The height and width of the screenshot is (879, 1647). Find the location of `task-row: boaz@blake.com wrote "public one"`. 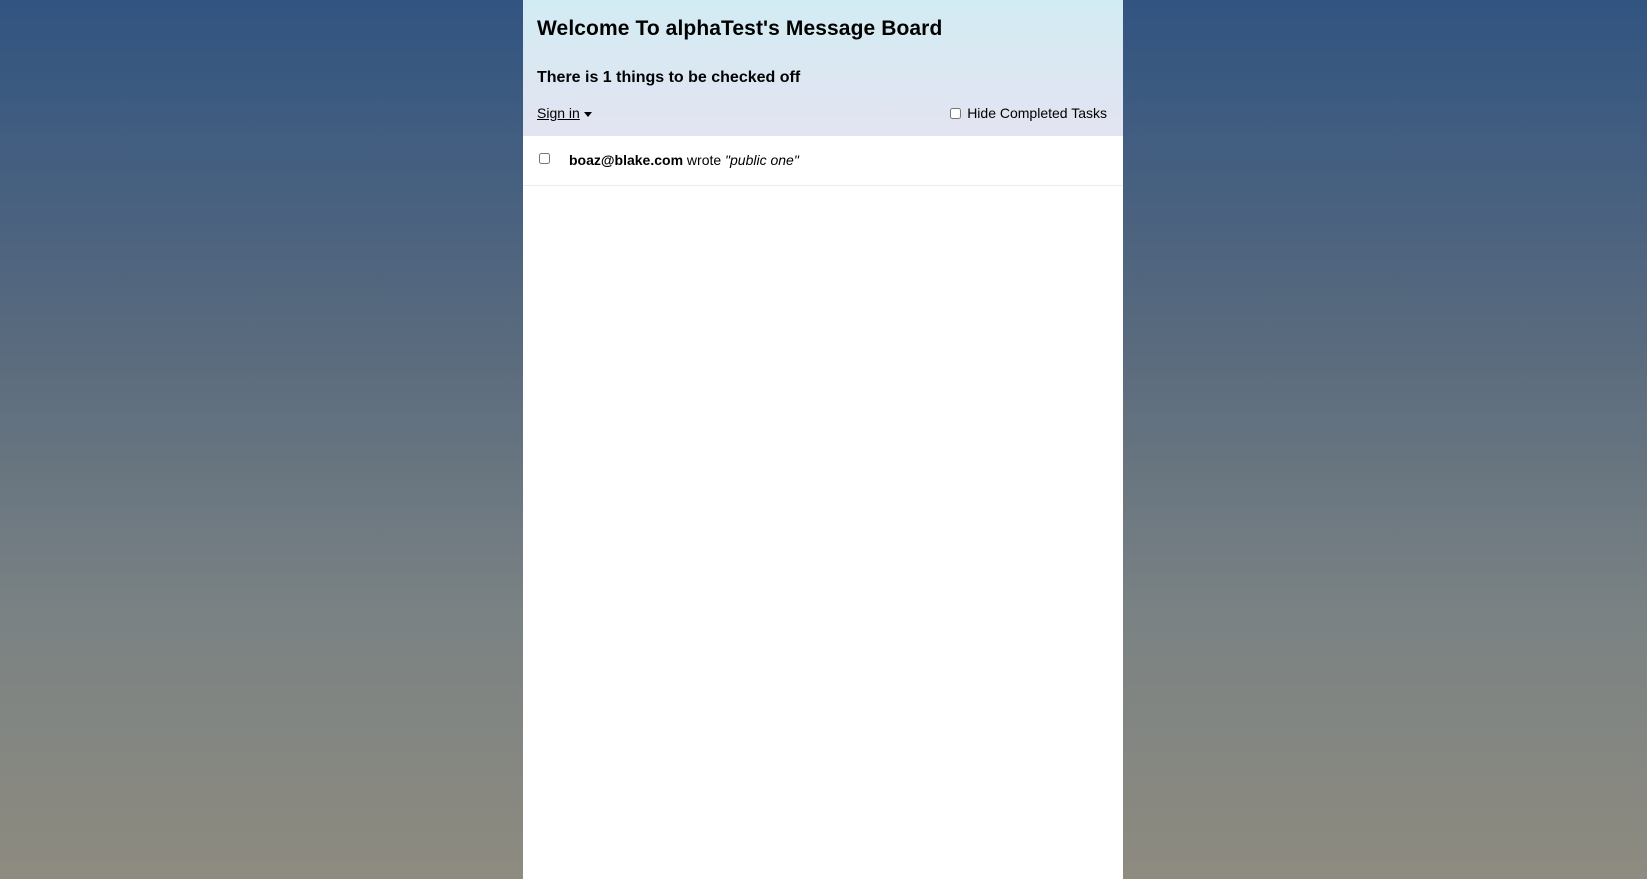

task-row: boaz@blake.com wrote "public one" is located at coordinates (823, 161).